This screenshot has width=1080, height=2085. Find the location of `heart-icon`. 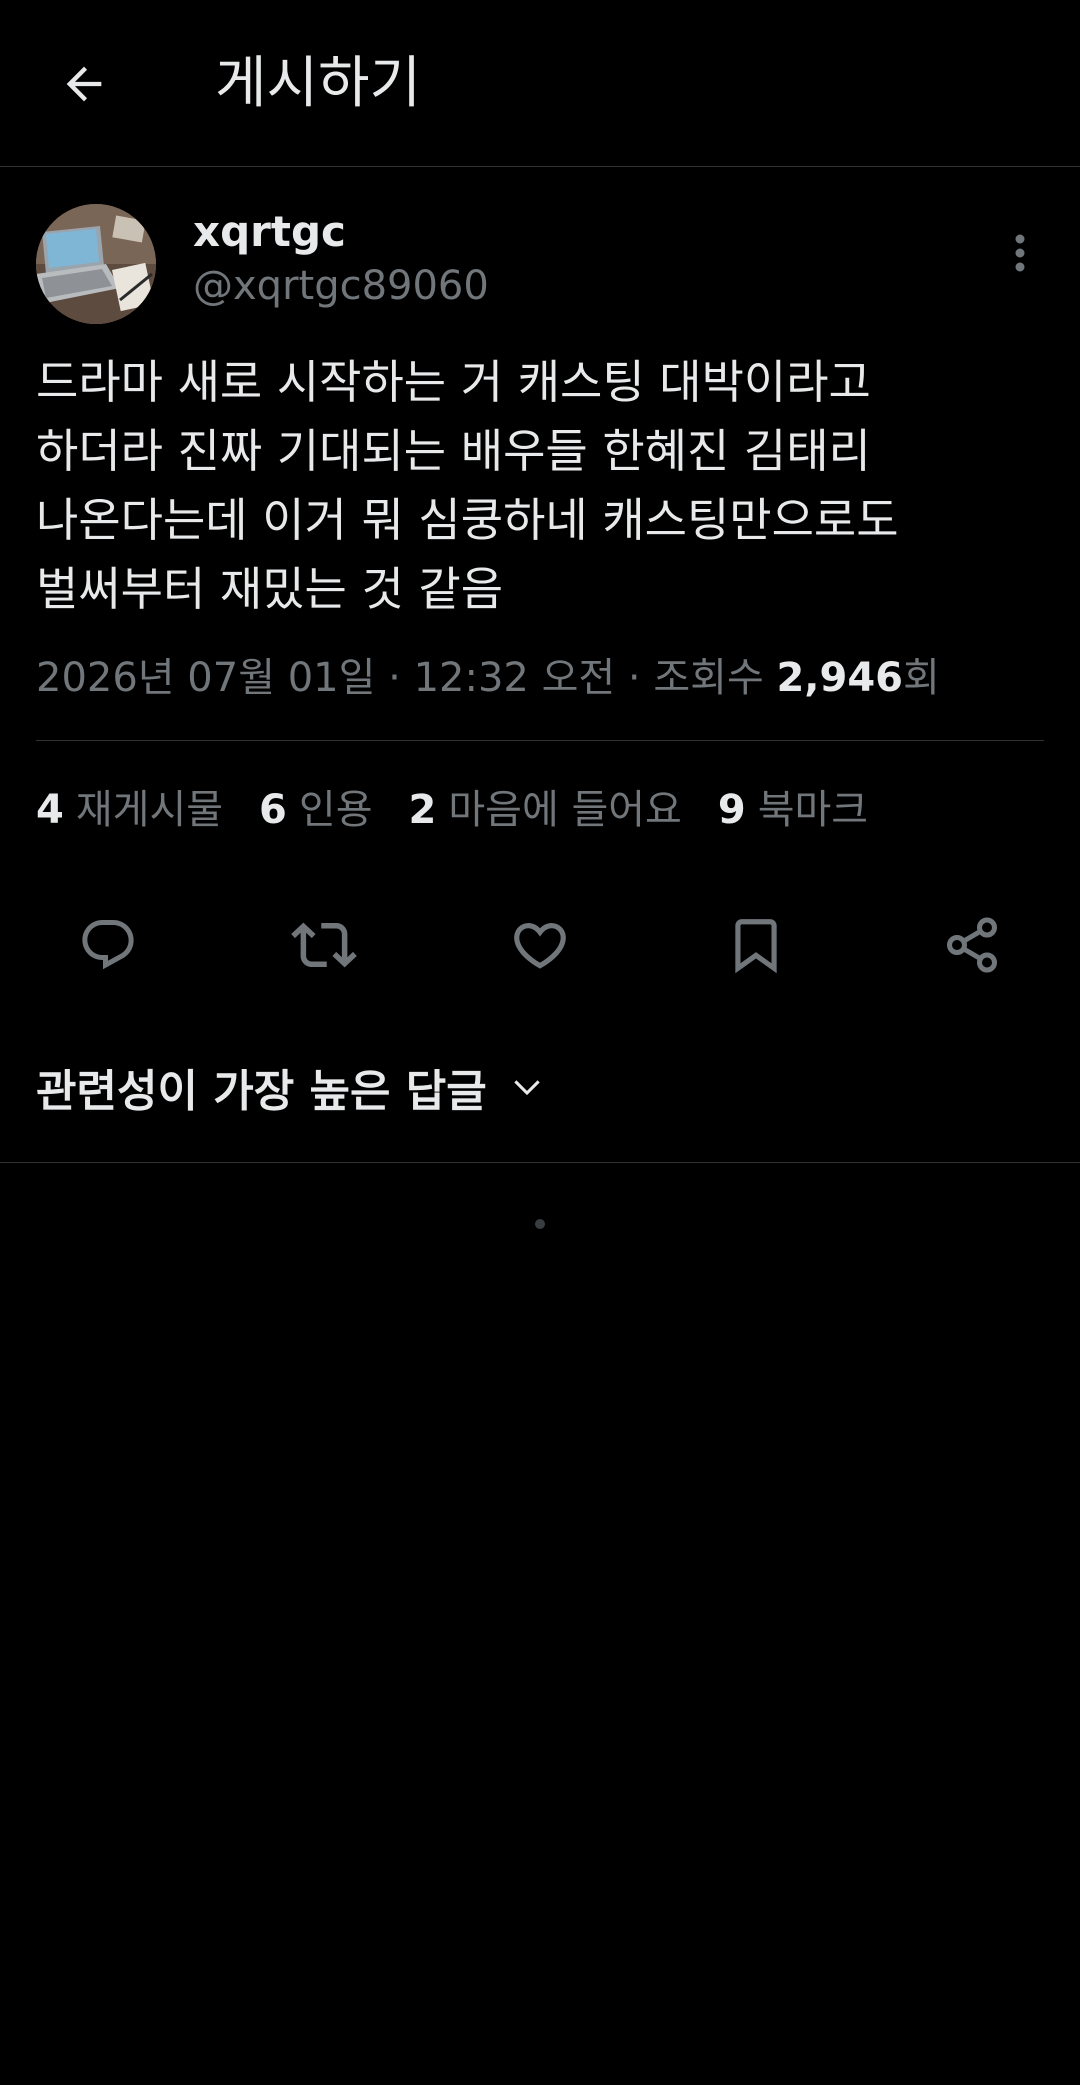

heart-icon is located at coordinates (540, 946).